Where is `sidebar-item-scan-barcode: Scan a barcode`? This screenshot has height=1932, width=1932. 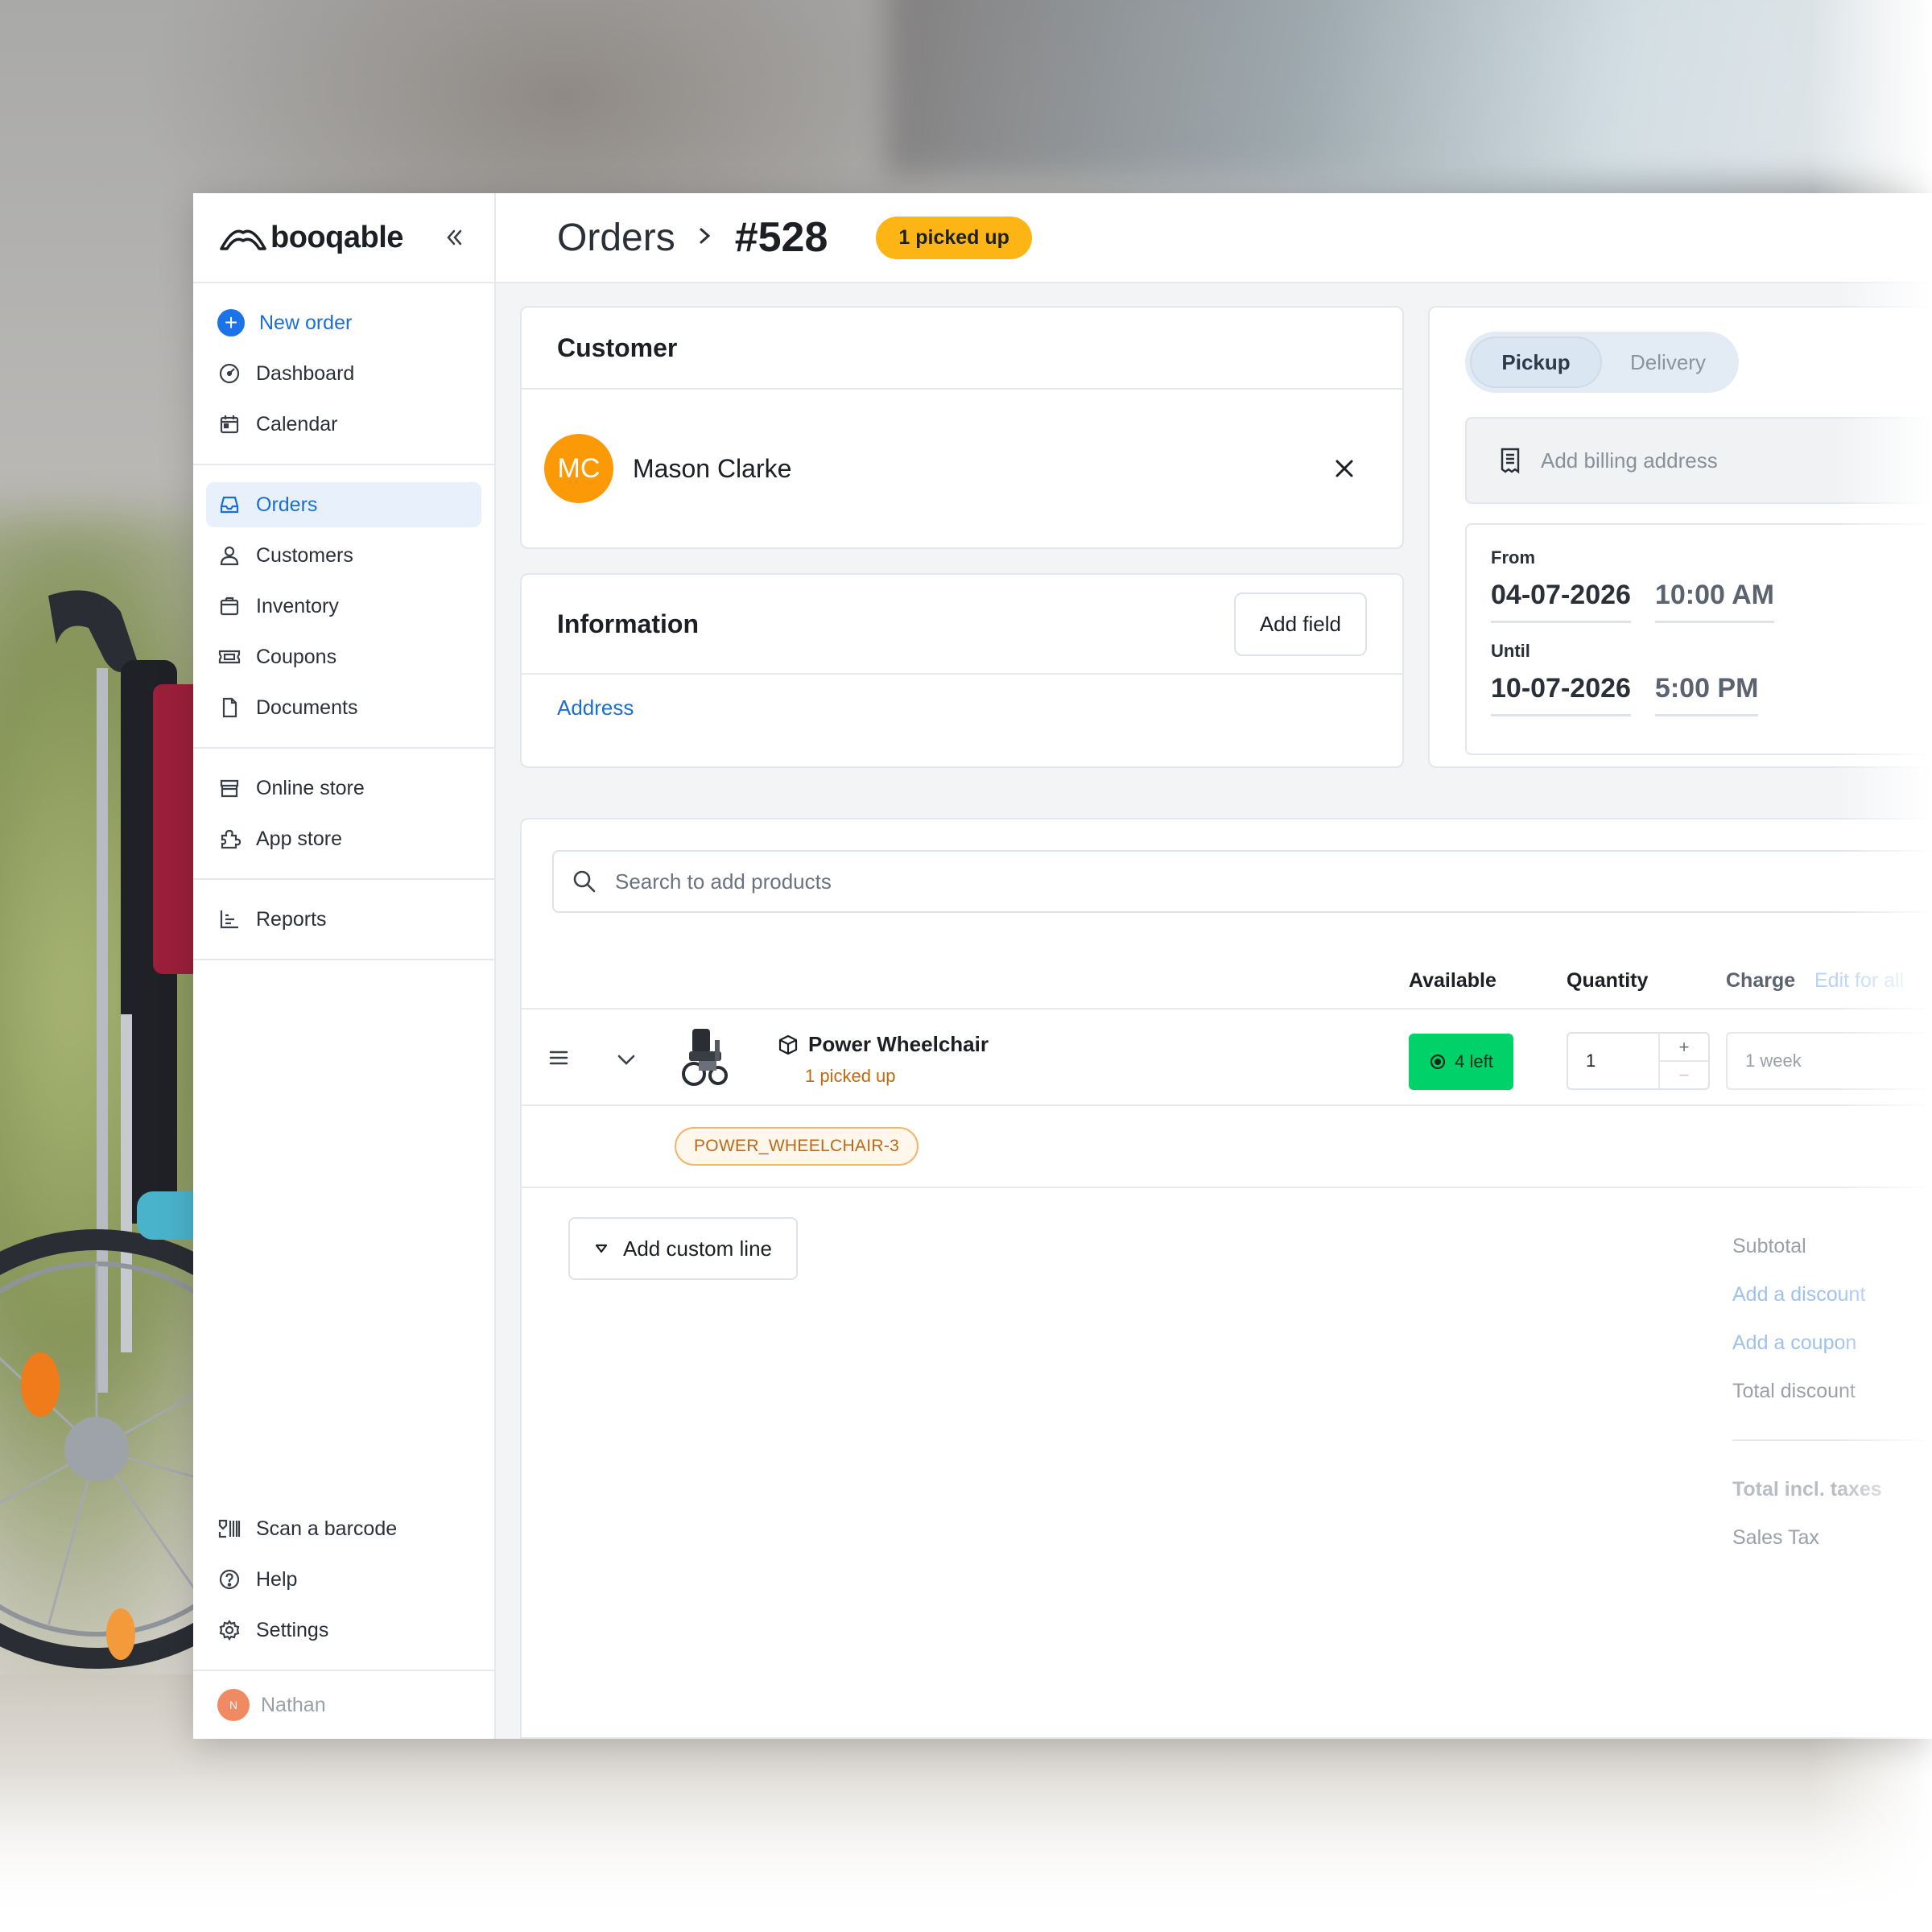
sidebar-item-scan-barcode: Scan a barcode is located at coordinates (343, 1528).